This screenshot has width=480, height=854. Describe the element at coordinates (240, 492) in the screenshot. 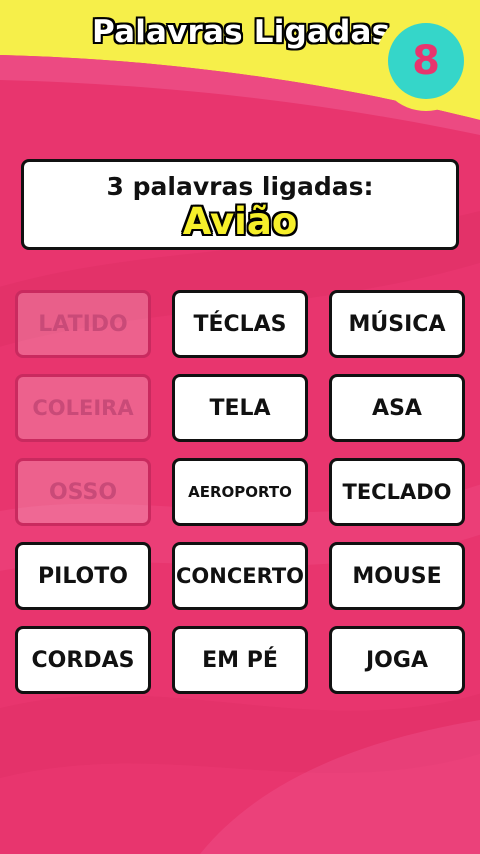

I see `word-tile: AEROPORTO` at that location.